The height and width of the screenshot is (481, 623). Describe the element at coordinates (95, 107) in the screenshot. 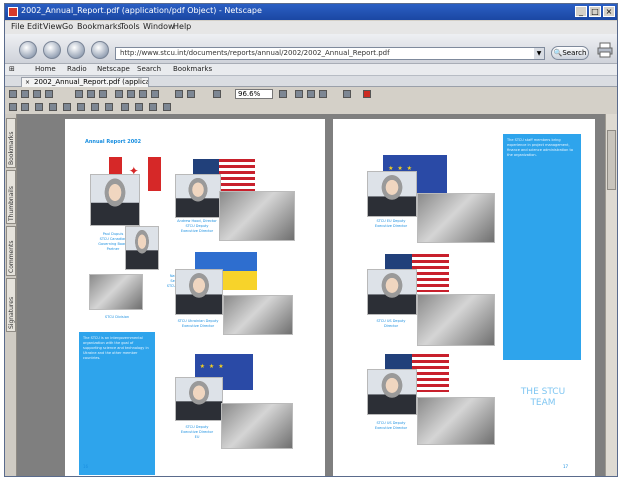

I see `stamp-icon` at that location.